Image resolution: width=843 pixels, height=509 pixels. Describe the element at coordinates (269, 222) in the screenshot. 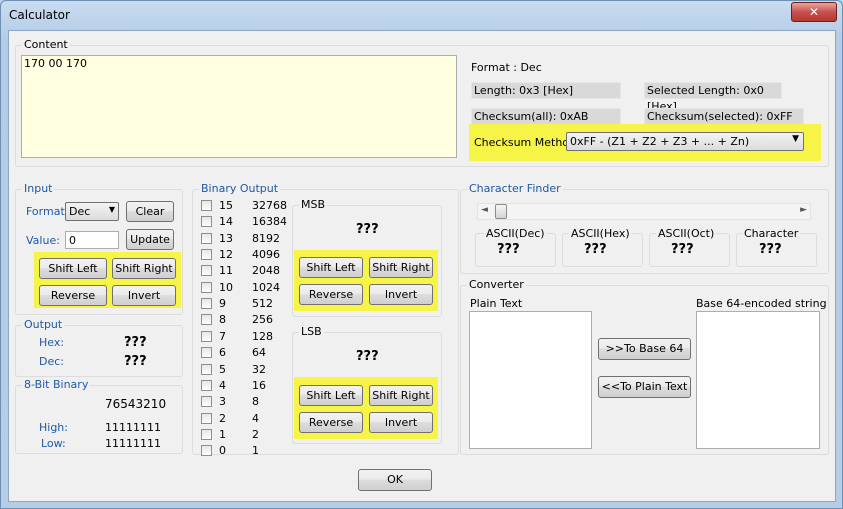

I see `bit-weight: 16384` at that location.